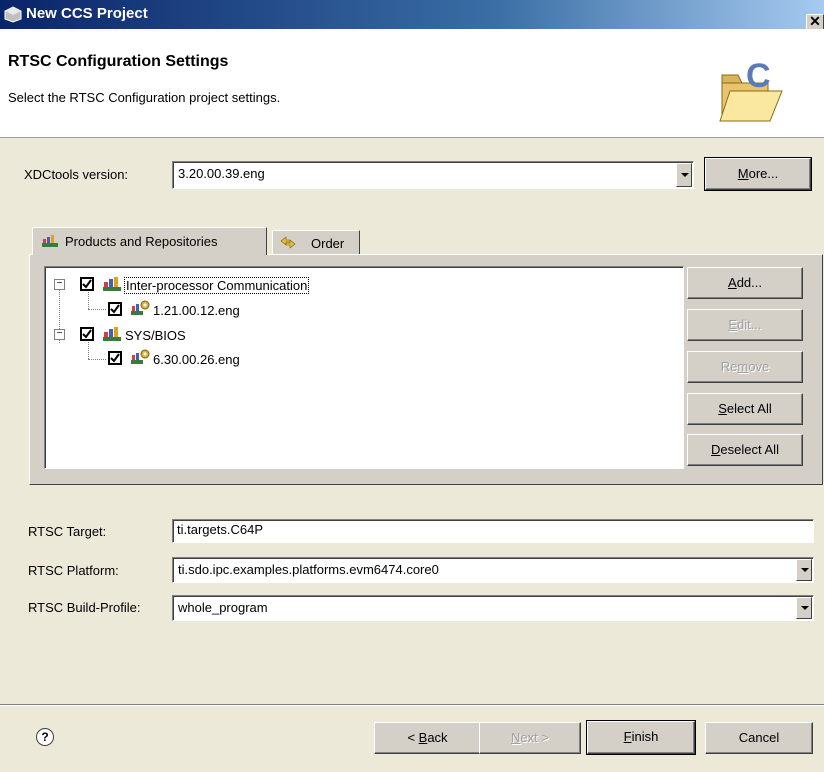 This screenshot has height=772, width=824. Describe the element at coordinates (118, 61) in the screenshot. I see `page-title: RTSC Configuration Settings` at that location.